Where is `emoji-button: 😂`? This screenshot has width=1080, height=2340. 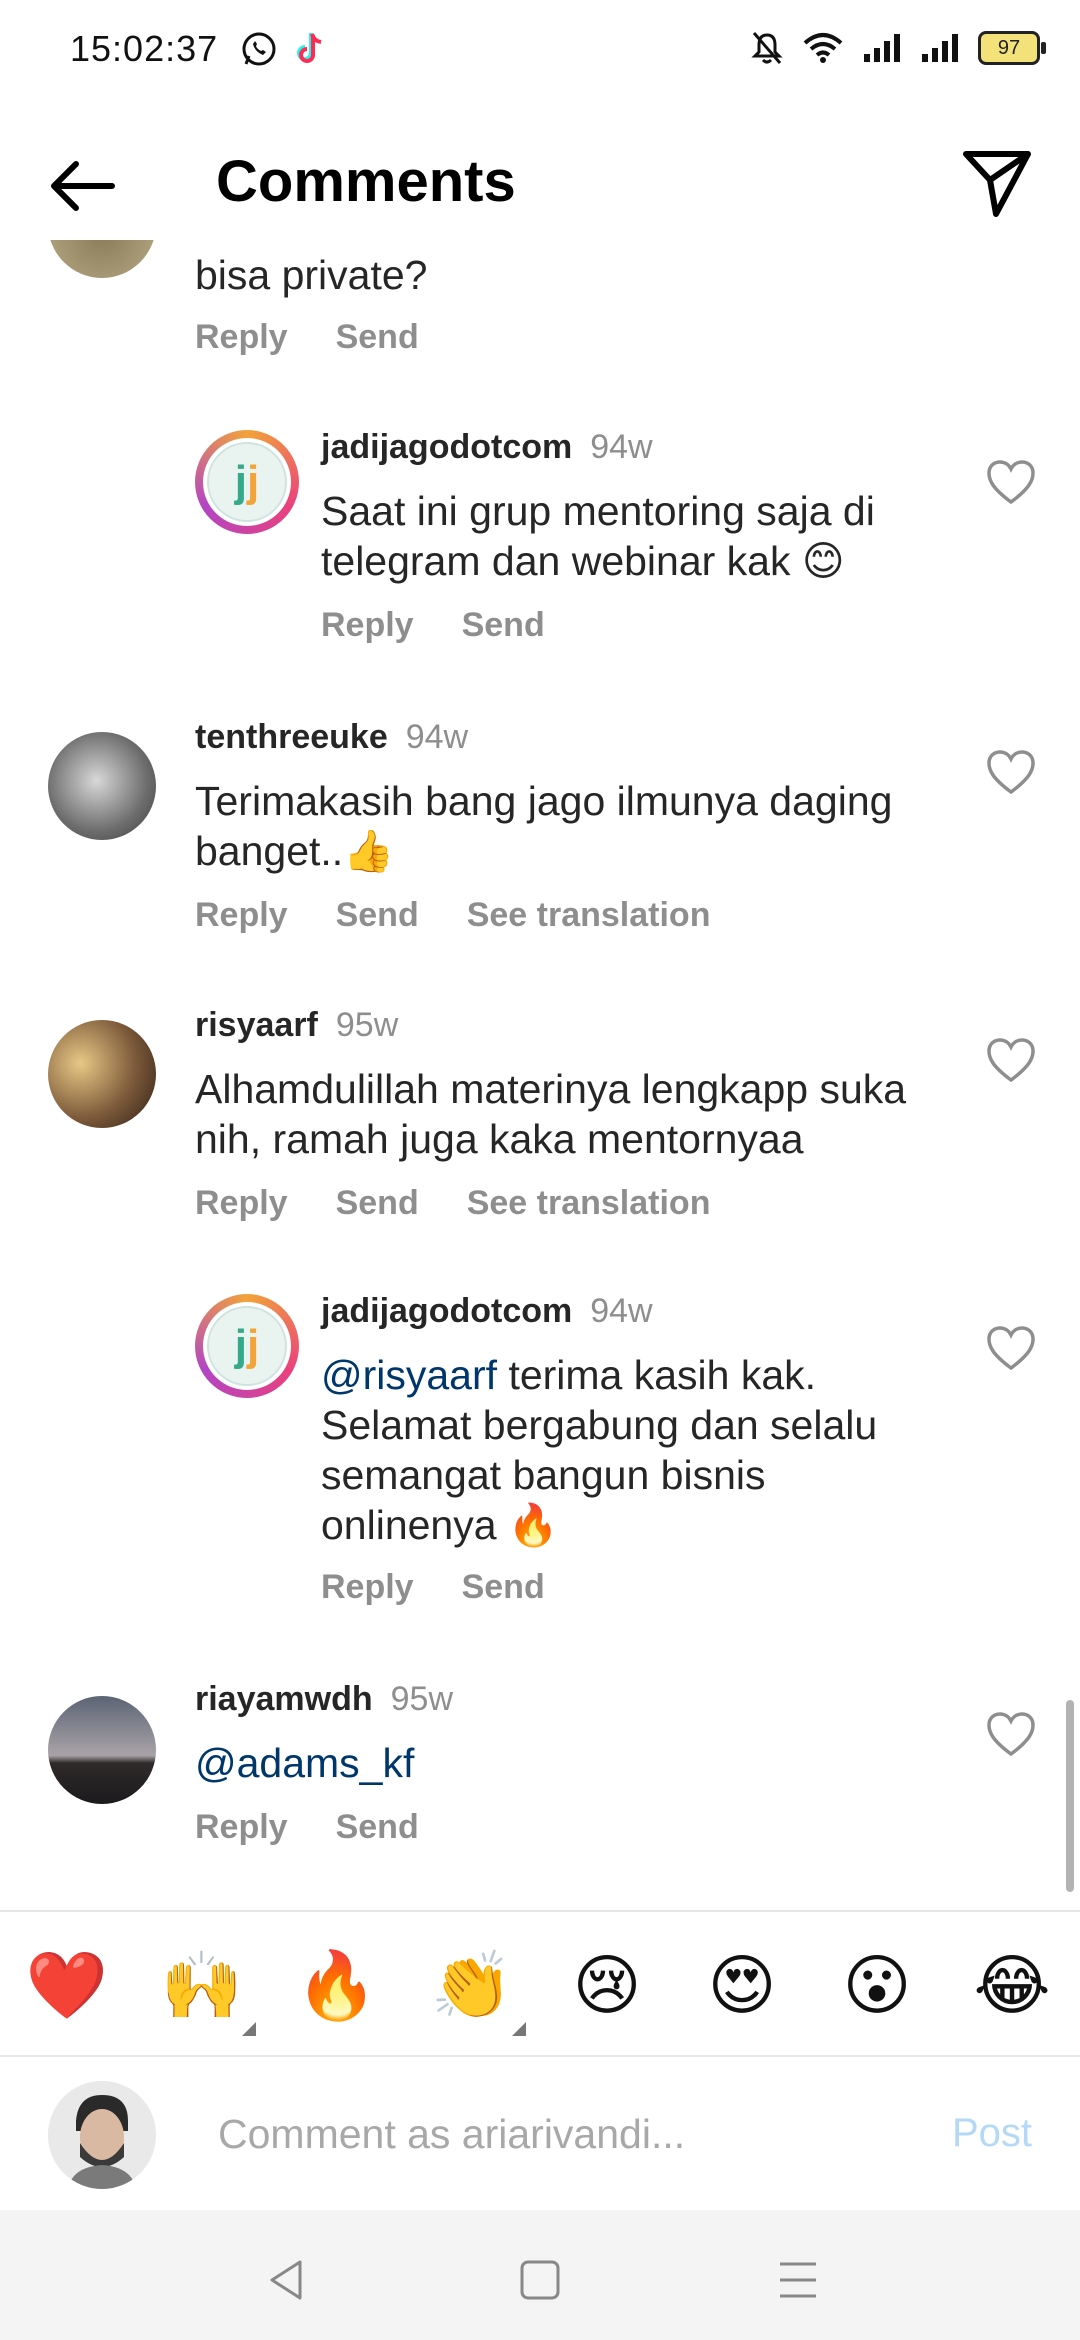 emoji-button: 😂 is located at coordinates (1012, 1985).